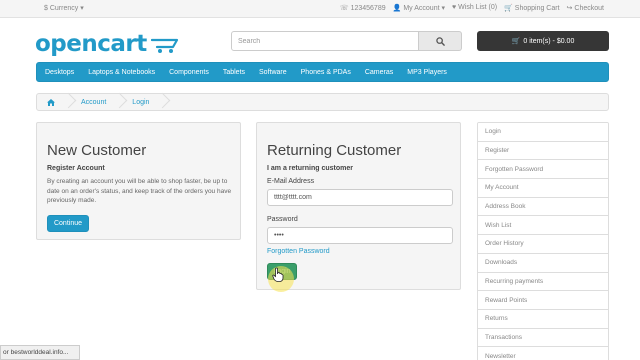 The height and width of the screenshot is (360, 640). Describe the element at coordinates (543, 300) in the screenshot. I see `list-item-reward-points: Reward Points` at that location.